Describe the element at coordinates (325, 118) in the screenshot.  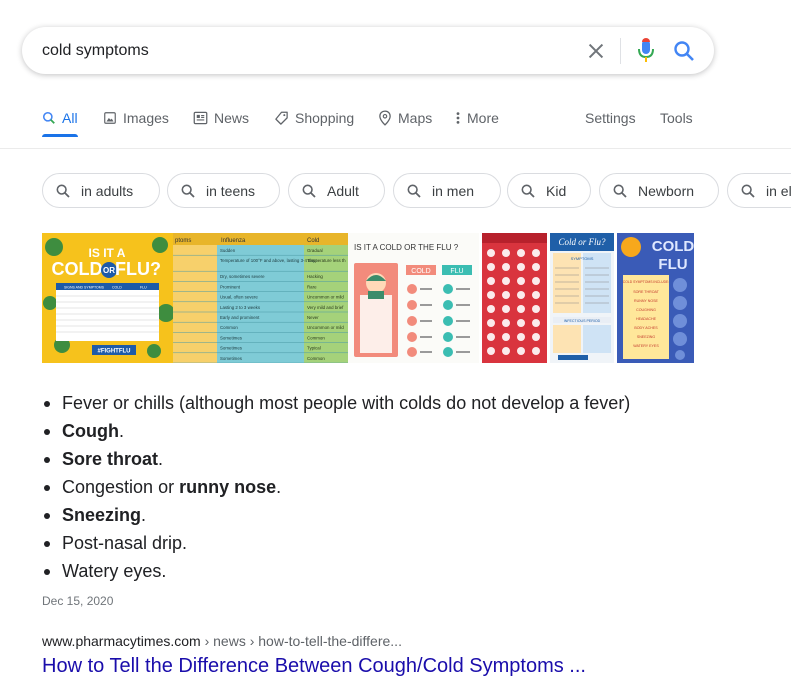
I see `tab-label: Shopping` at that location.